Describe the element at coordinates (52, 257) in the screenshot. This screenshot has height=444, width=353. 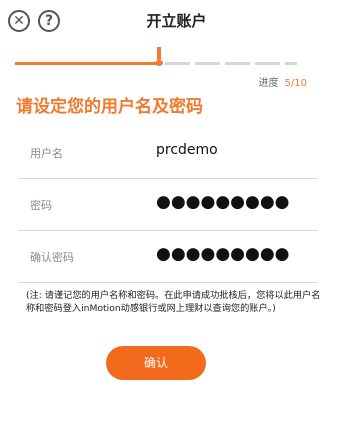
I see `confirm-password-label: 确认密码` at that location.